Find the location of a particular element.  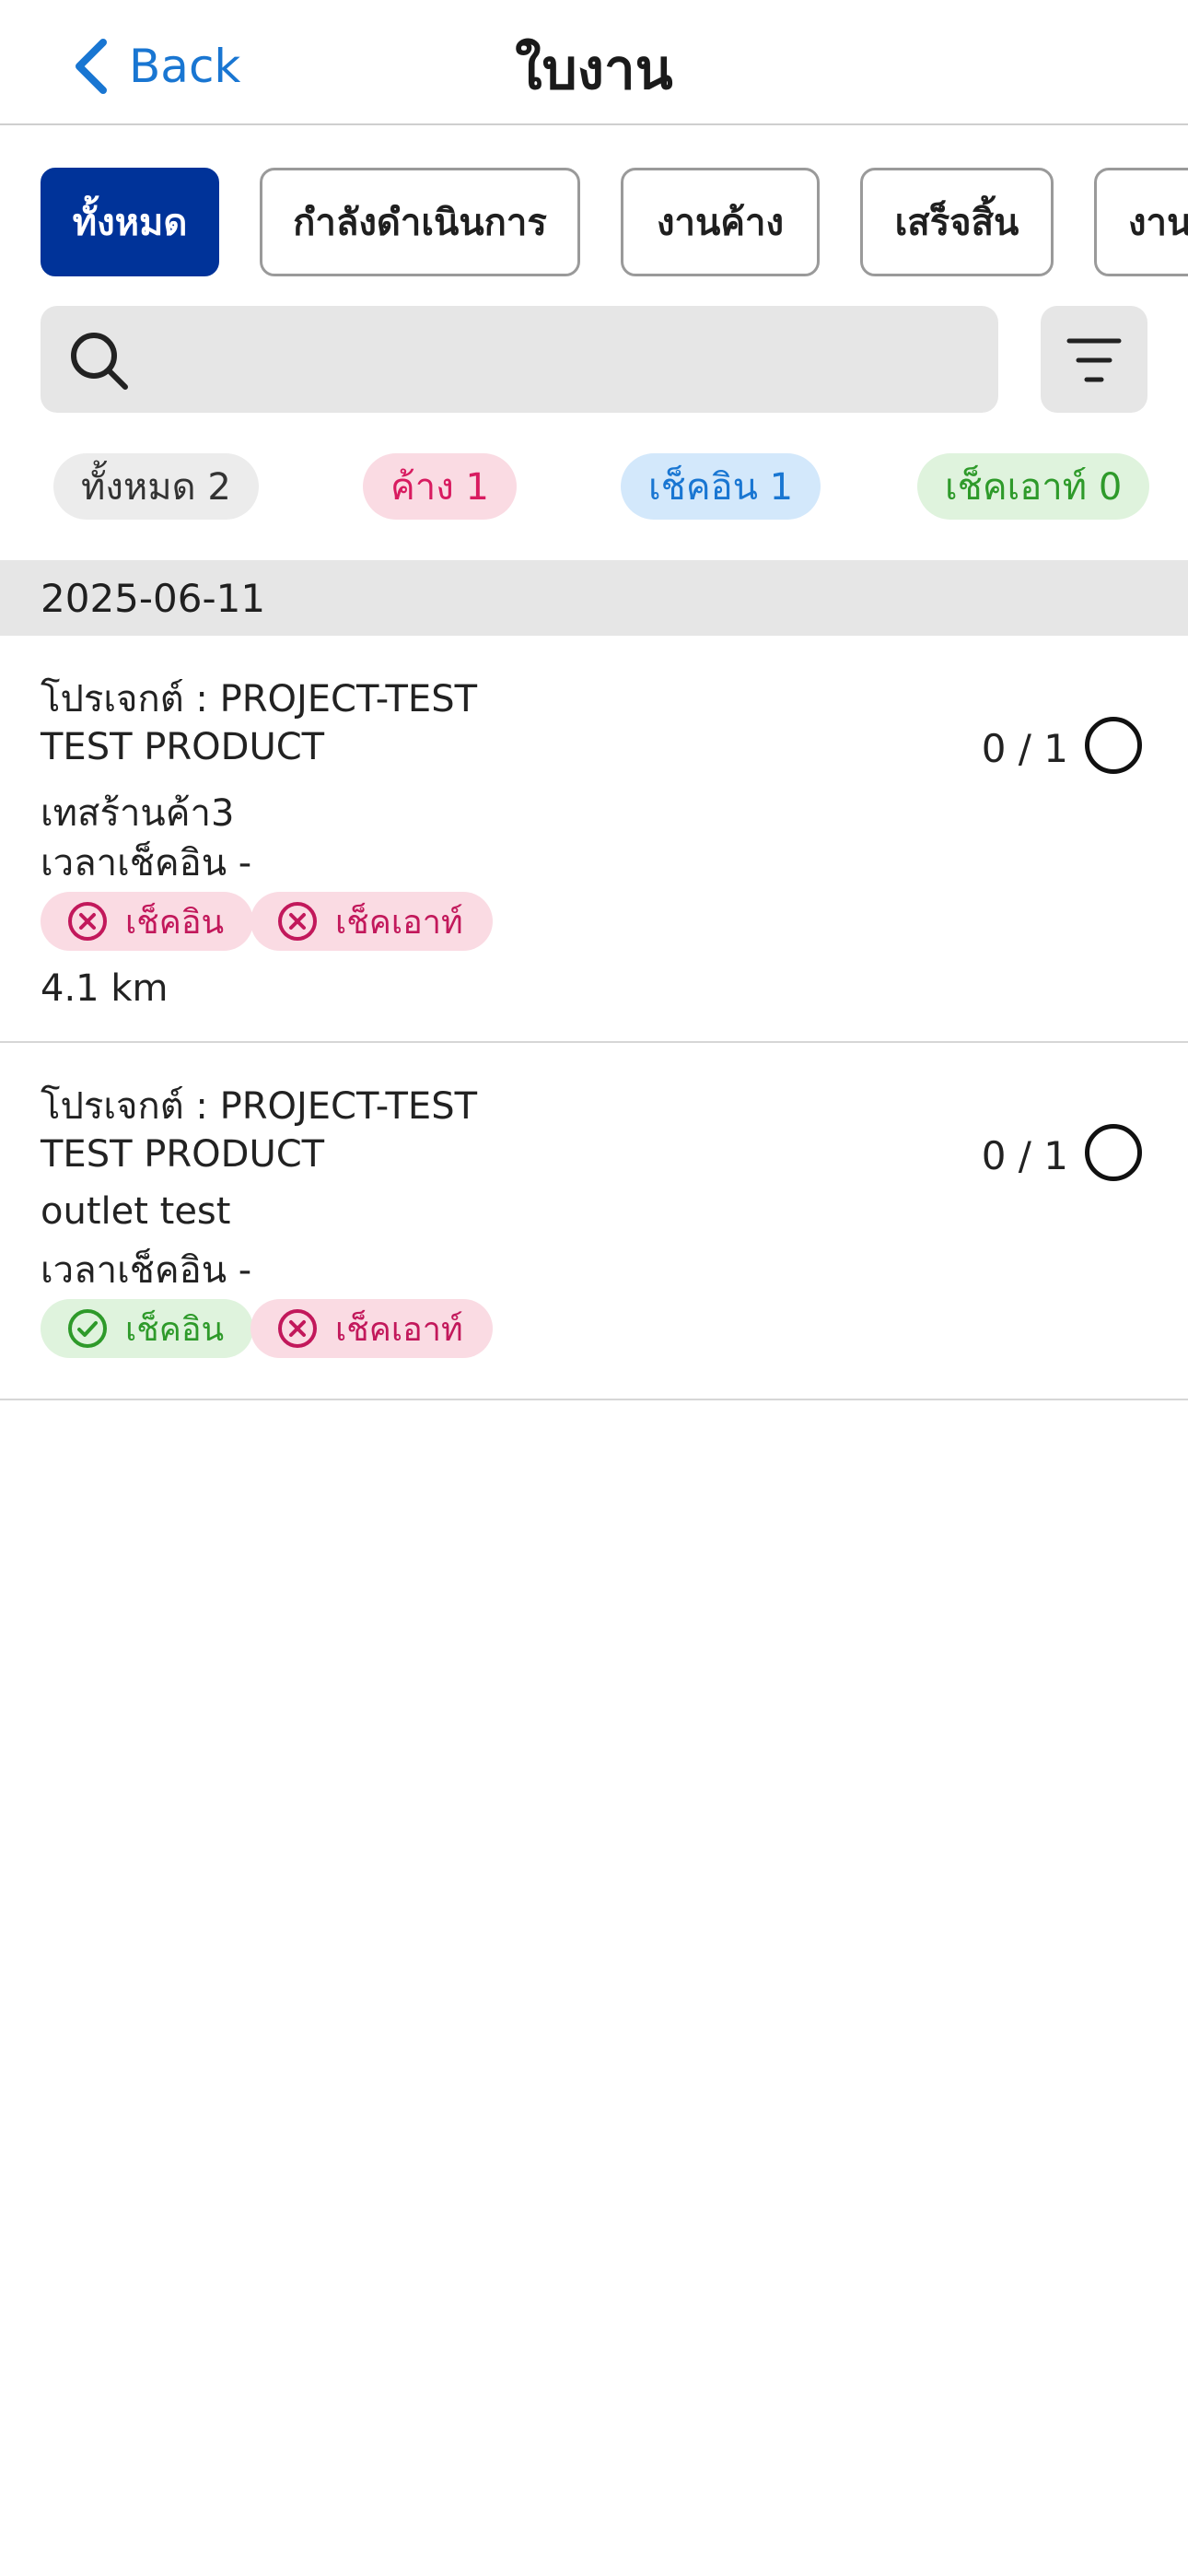

page-title: ใบงาน is located at coordinates (594, 70).